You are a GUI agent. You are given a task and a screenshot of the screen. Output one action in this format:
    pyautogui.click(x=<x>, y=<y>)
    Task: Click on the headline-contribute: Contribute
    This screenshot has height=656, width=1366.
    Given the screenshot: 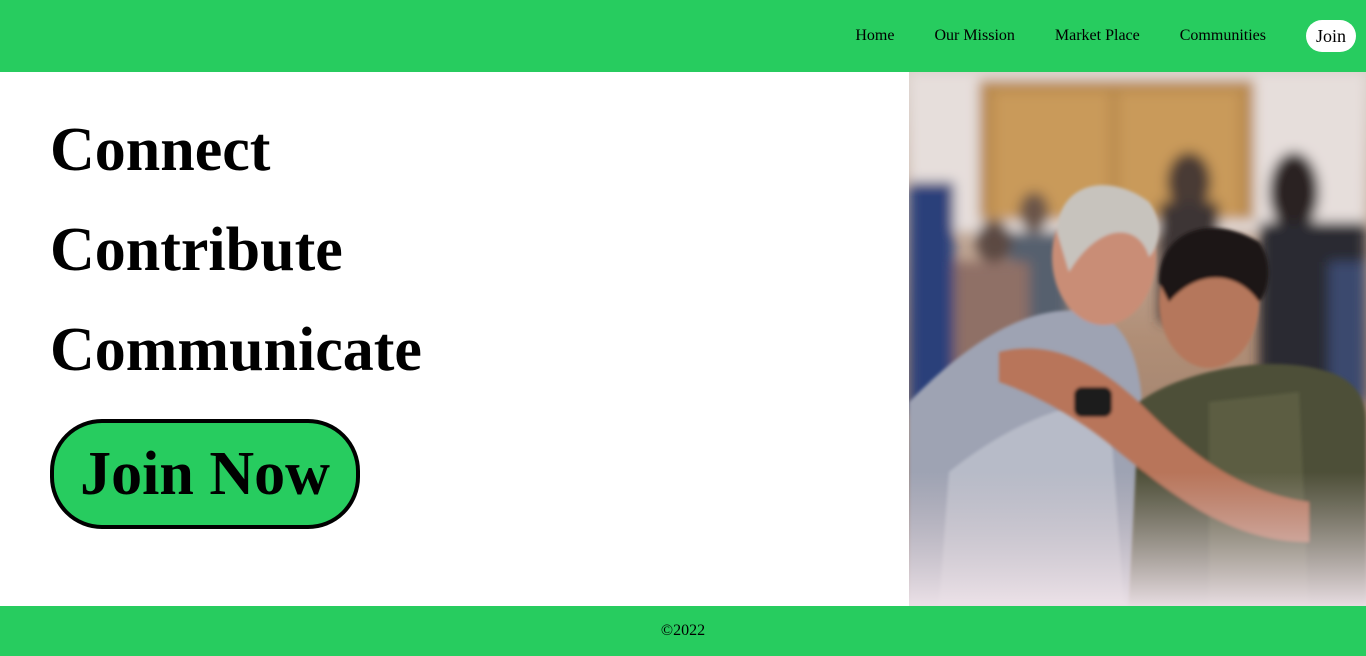 What is the action you would take?
    pyautogui.click(x=196, y=250)
    